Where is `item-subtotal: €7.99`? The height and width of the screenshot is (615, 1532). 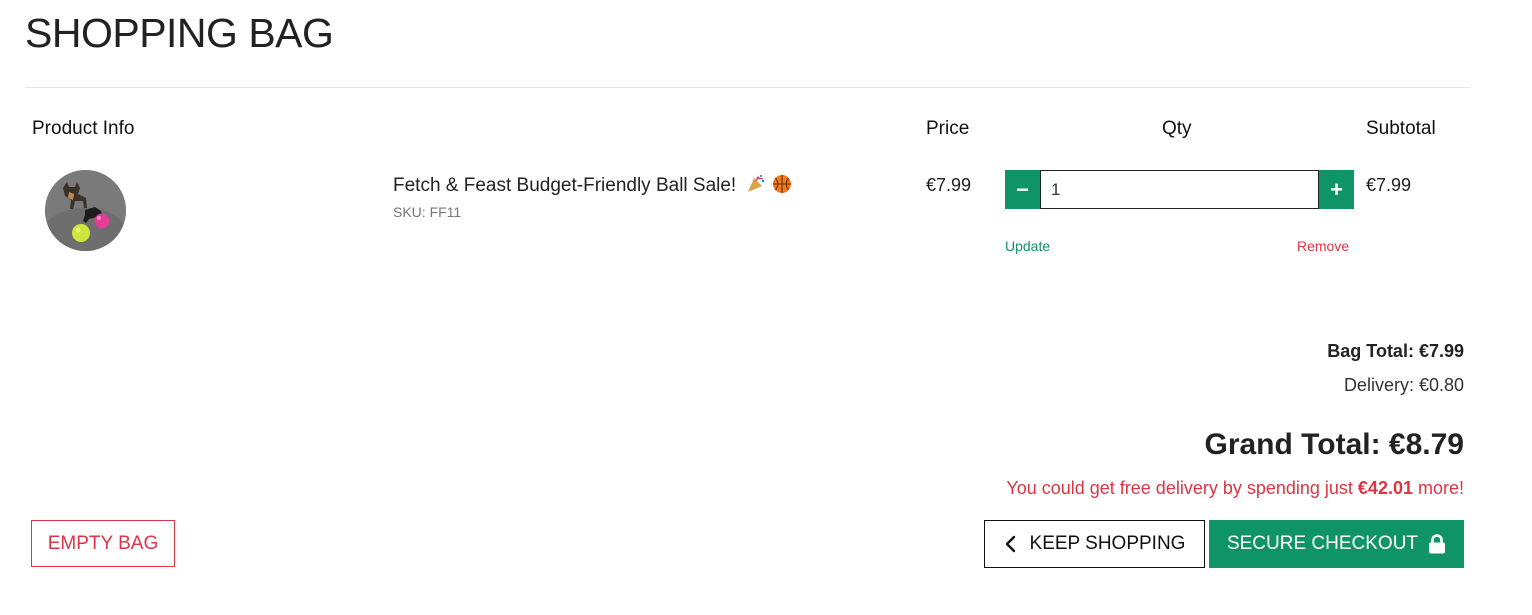 item-subtotal: €7.99 is located at coordinates (1389, 185).